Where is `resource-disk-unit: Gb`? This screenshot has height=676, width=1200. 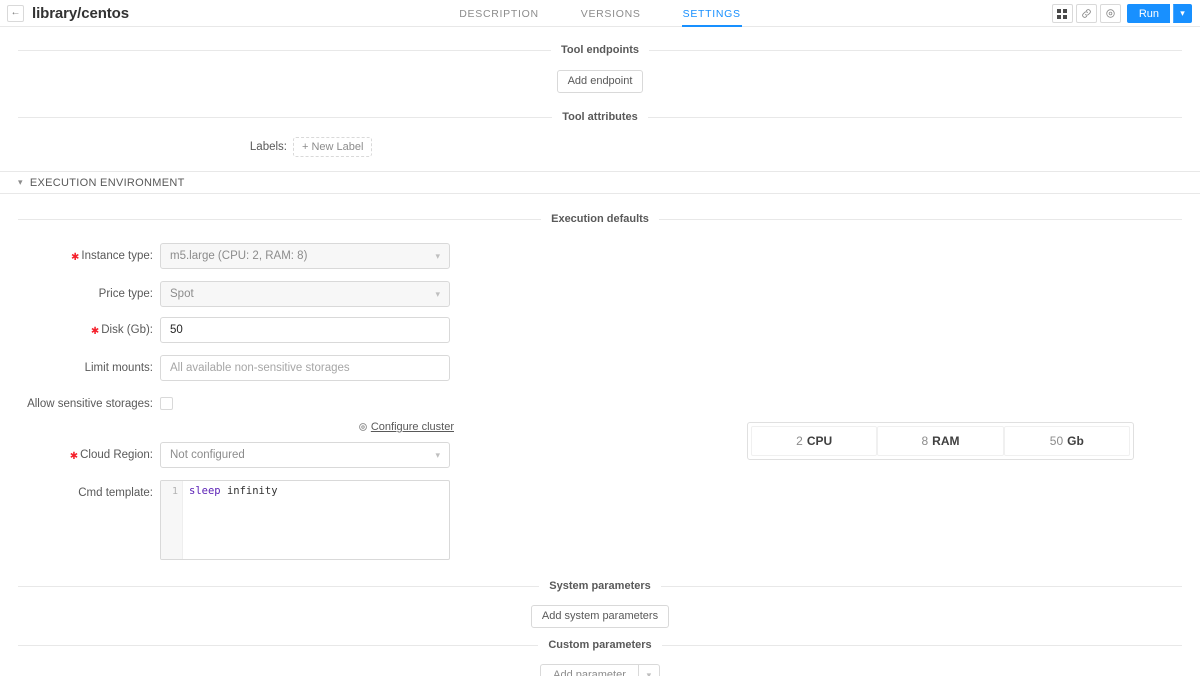 resource-disk-unit: Gb is located at coordinates (1075, 441).